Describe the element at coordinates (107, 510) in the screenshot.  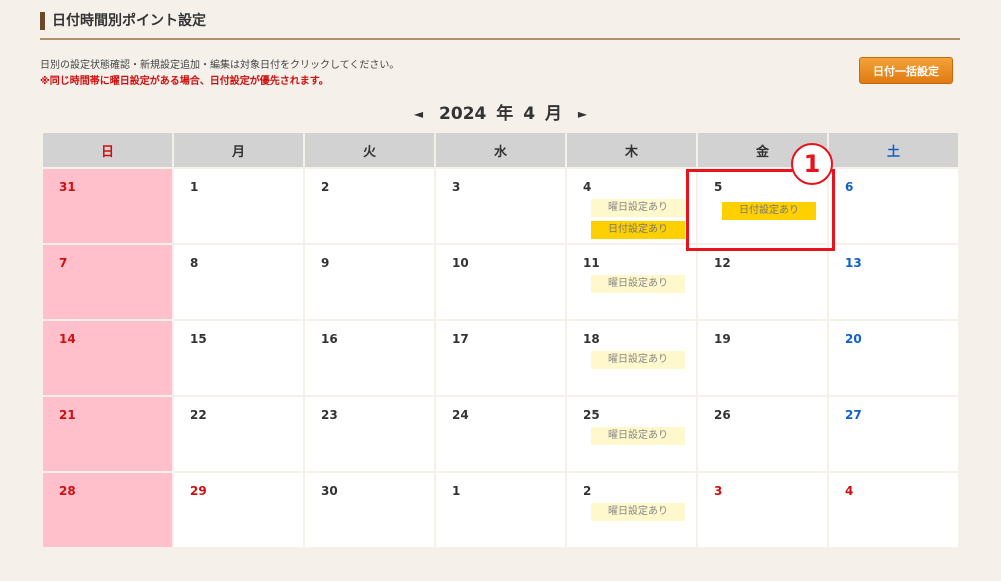
I see `calendar-day-cell: 28` at that location.